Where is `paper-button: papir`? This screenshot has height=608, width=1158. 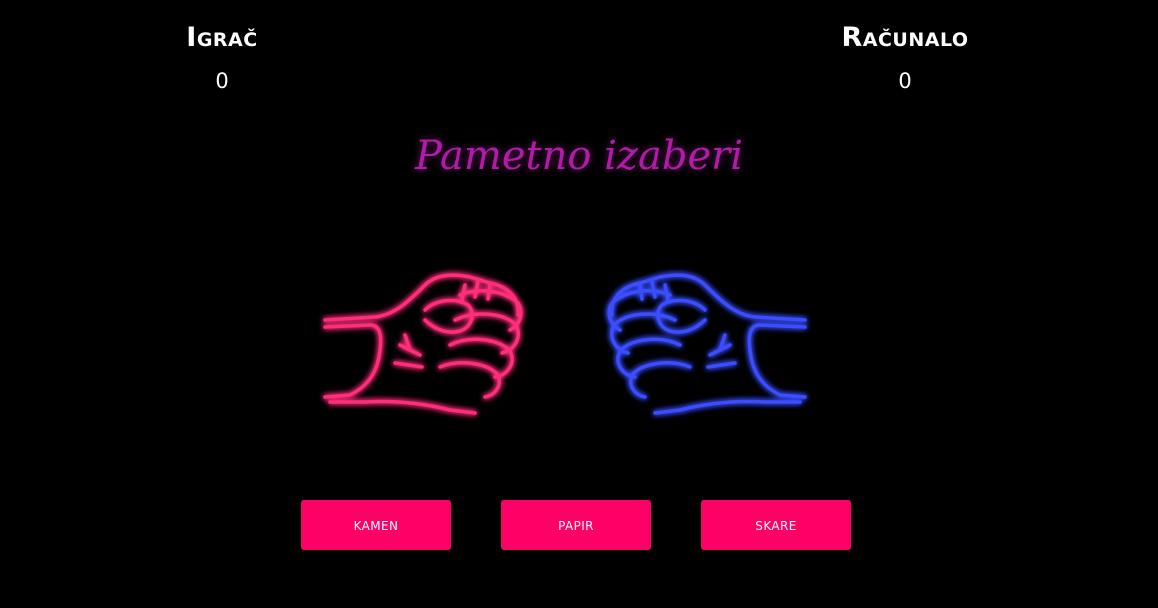
paper-button: papir is located at coordinates (576, 525).